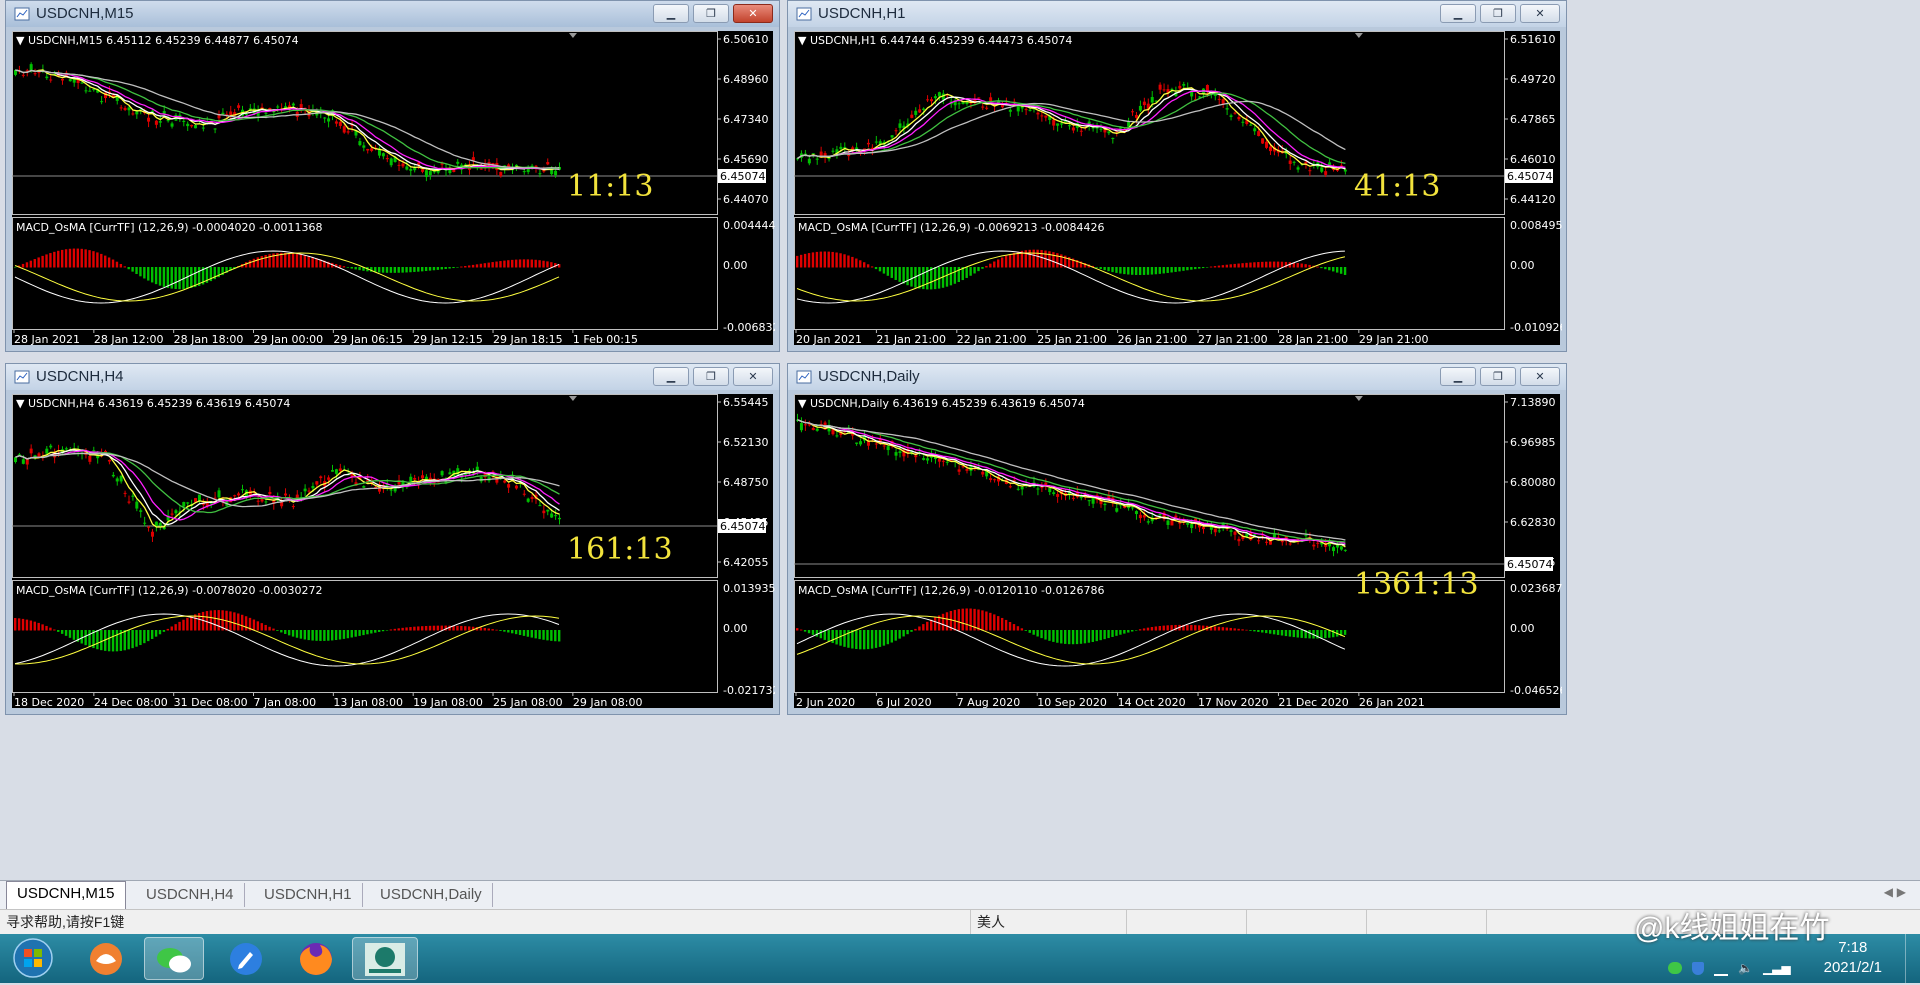 This screenshot has height=985, width=1920. Describe the element at coordinates (1675, 968) in the screenshot. I see `wechat-tray-icon` at that location.